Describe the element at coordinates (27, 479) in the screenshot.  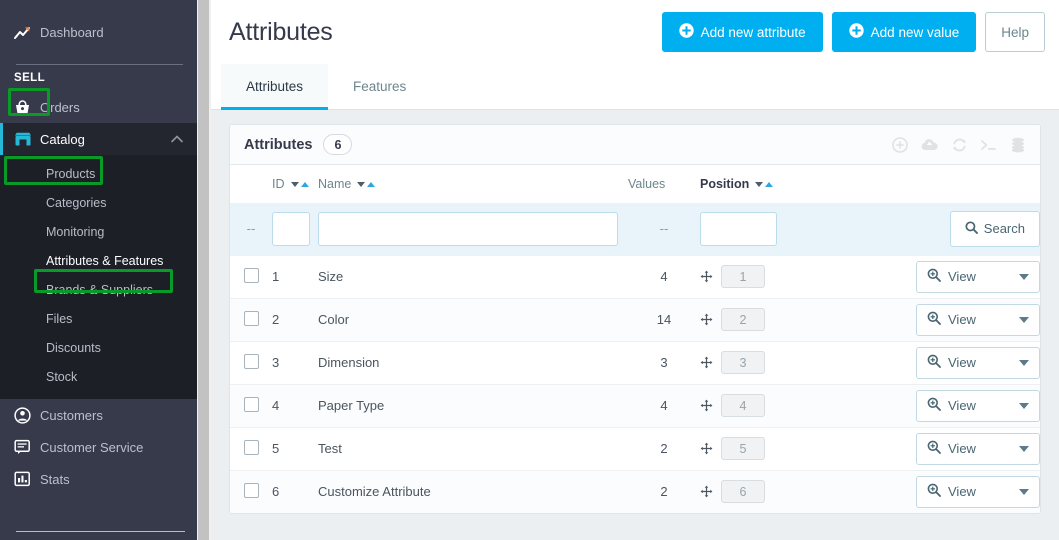
I see `bar-chart-icon` at that location.